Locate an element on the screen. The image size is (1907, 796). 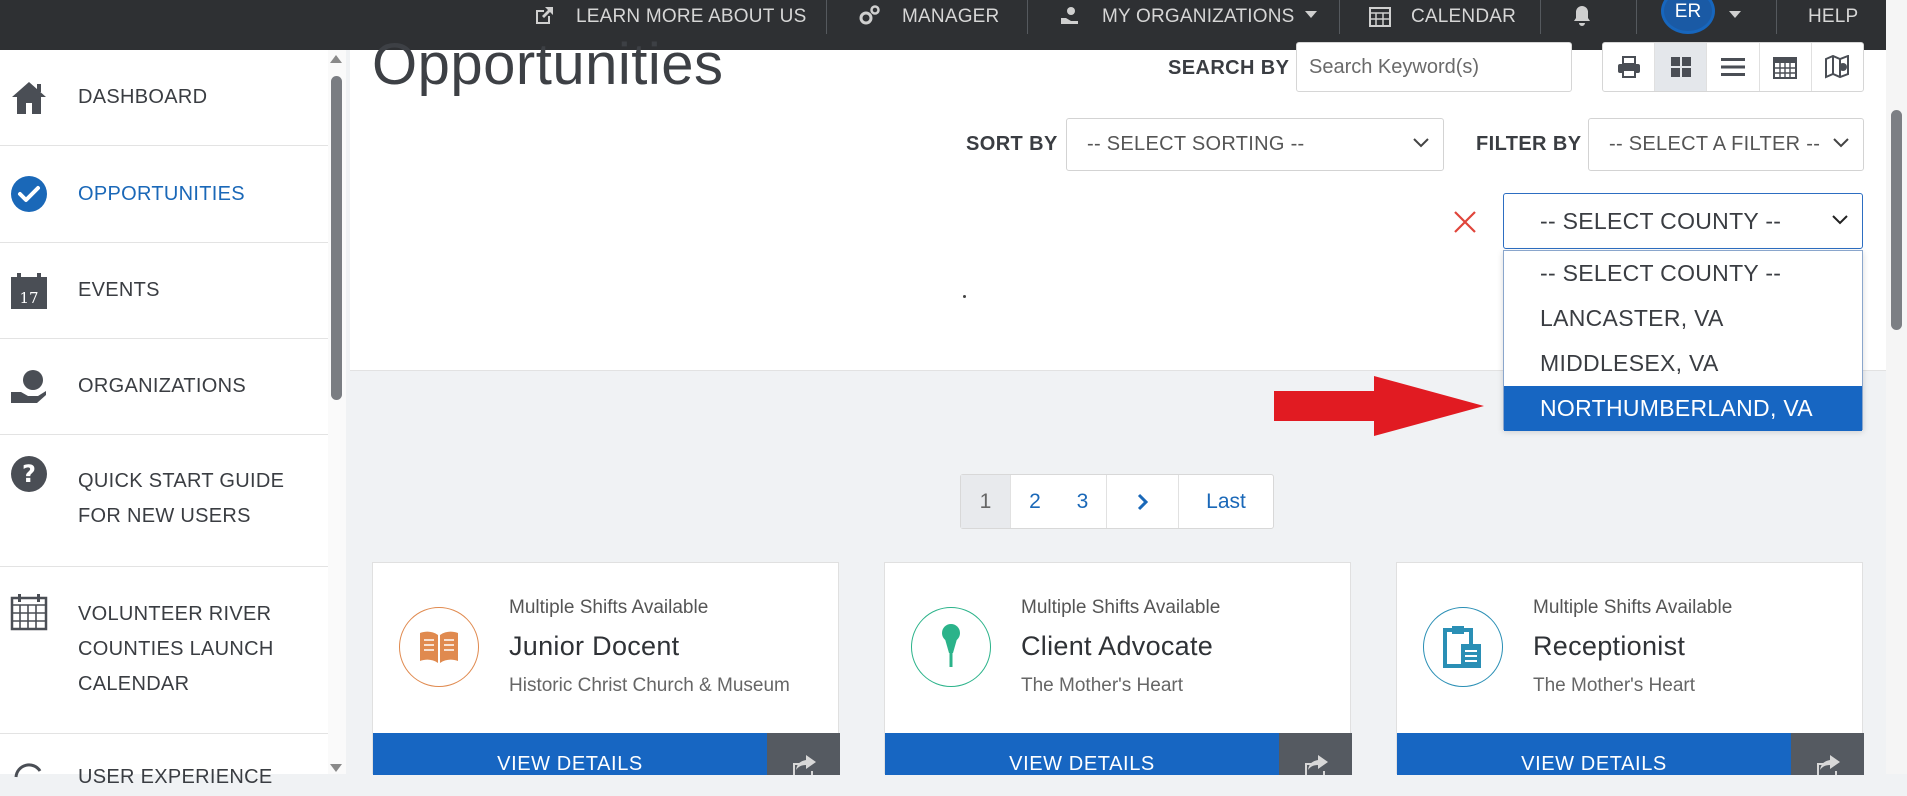
close-icon is located at coordinates (1465, 222).